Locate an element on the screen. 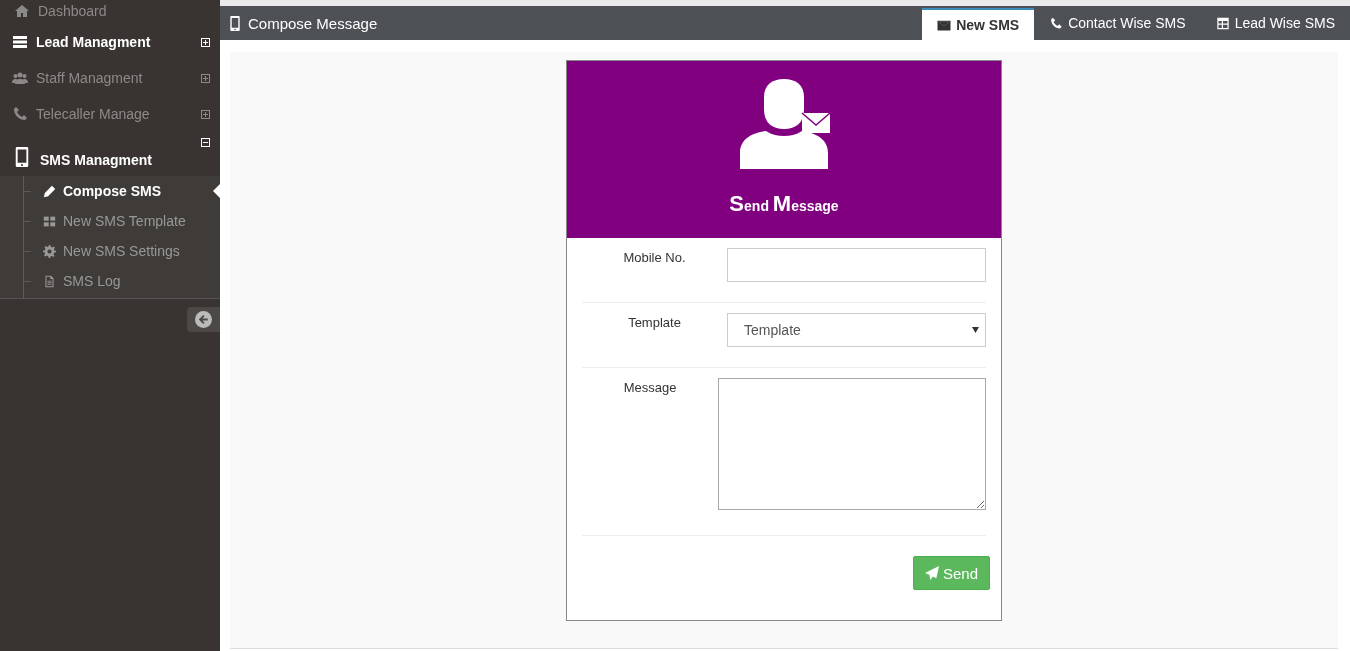 Image resolution: width=1350 pixels, height=651 pixels. table-icon is located at coordinates (1222, 23).